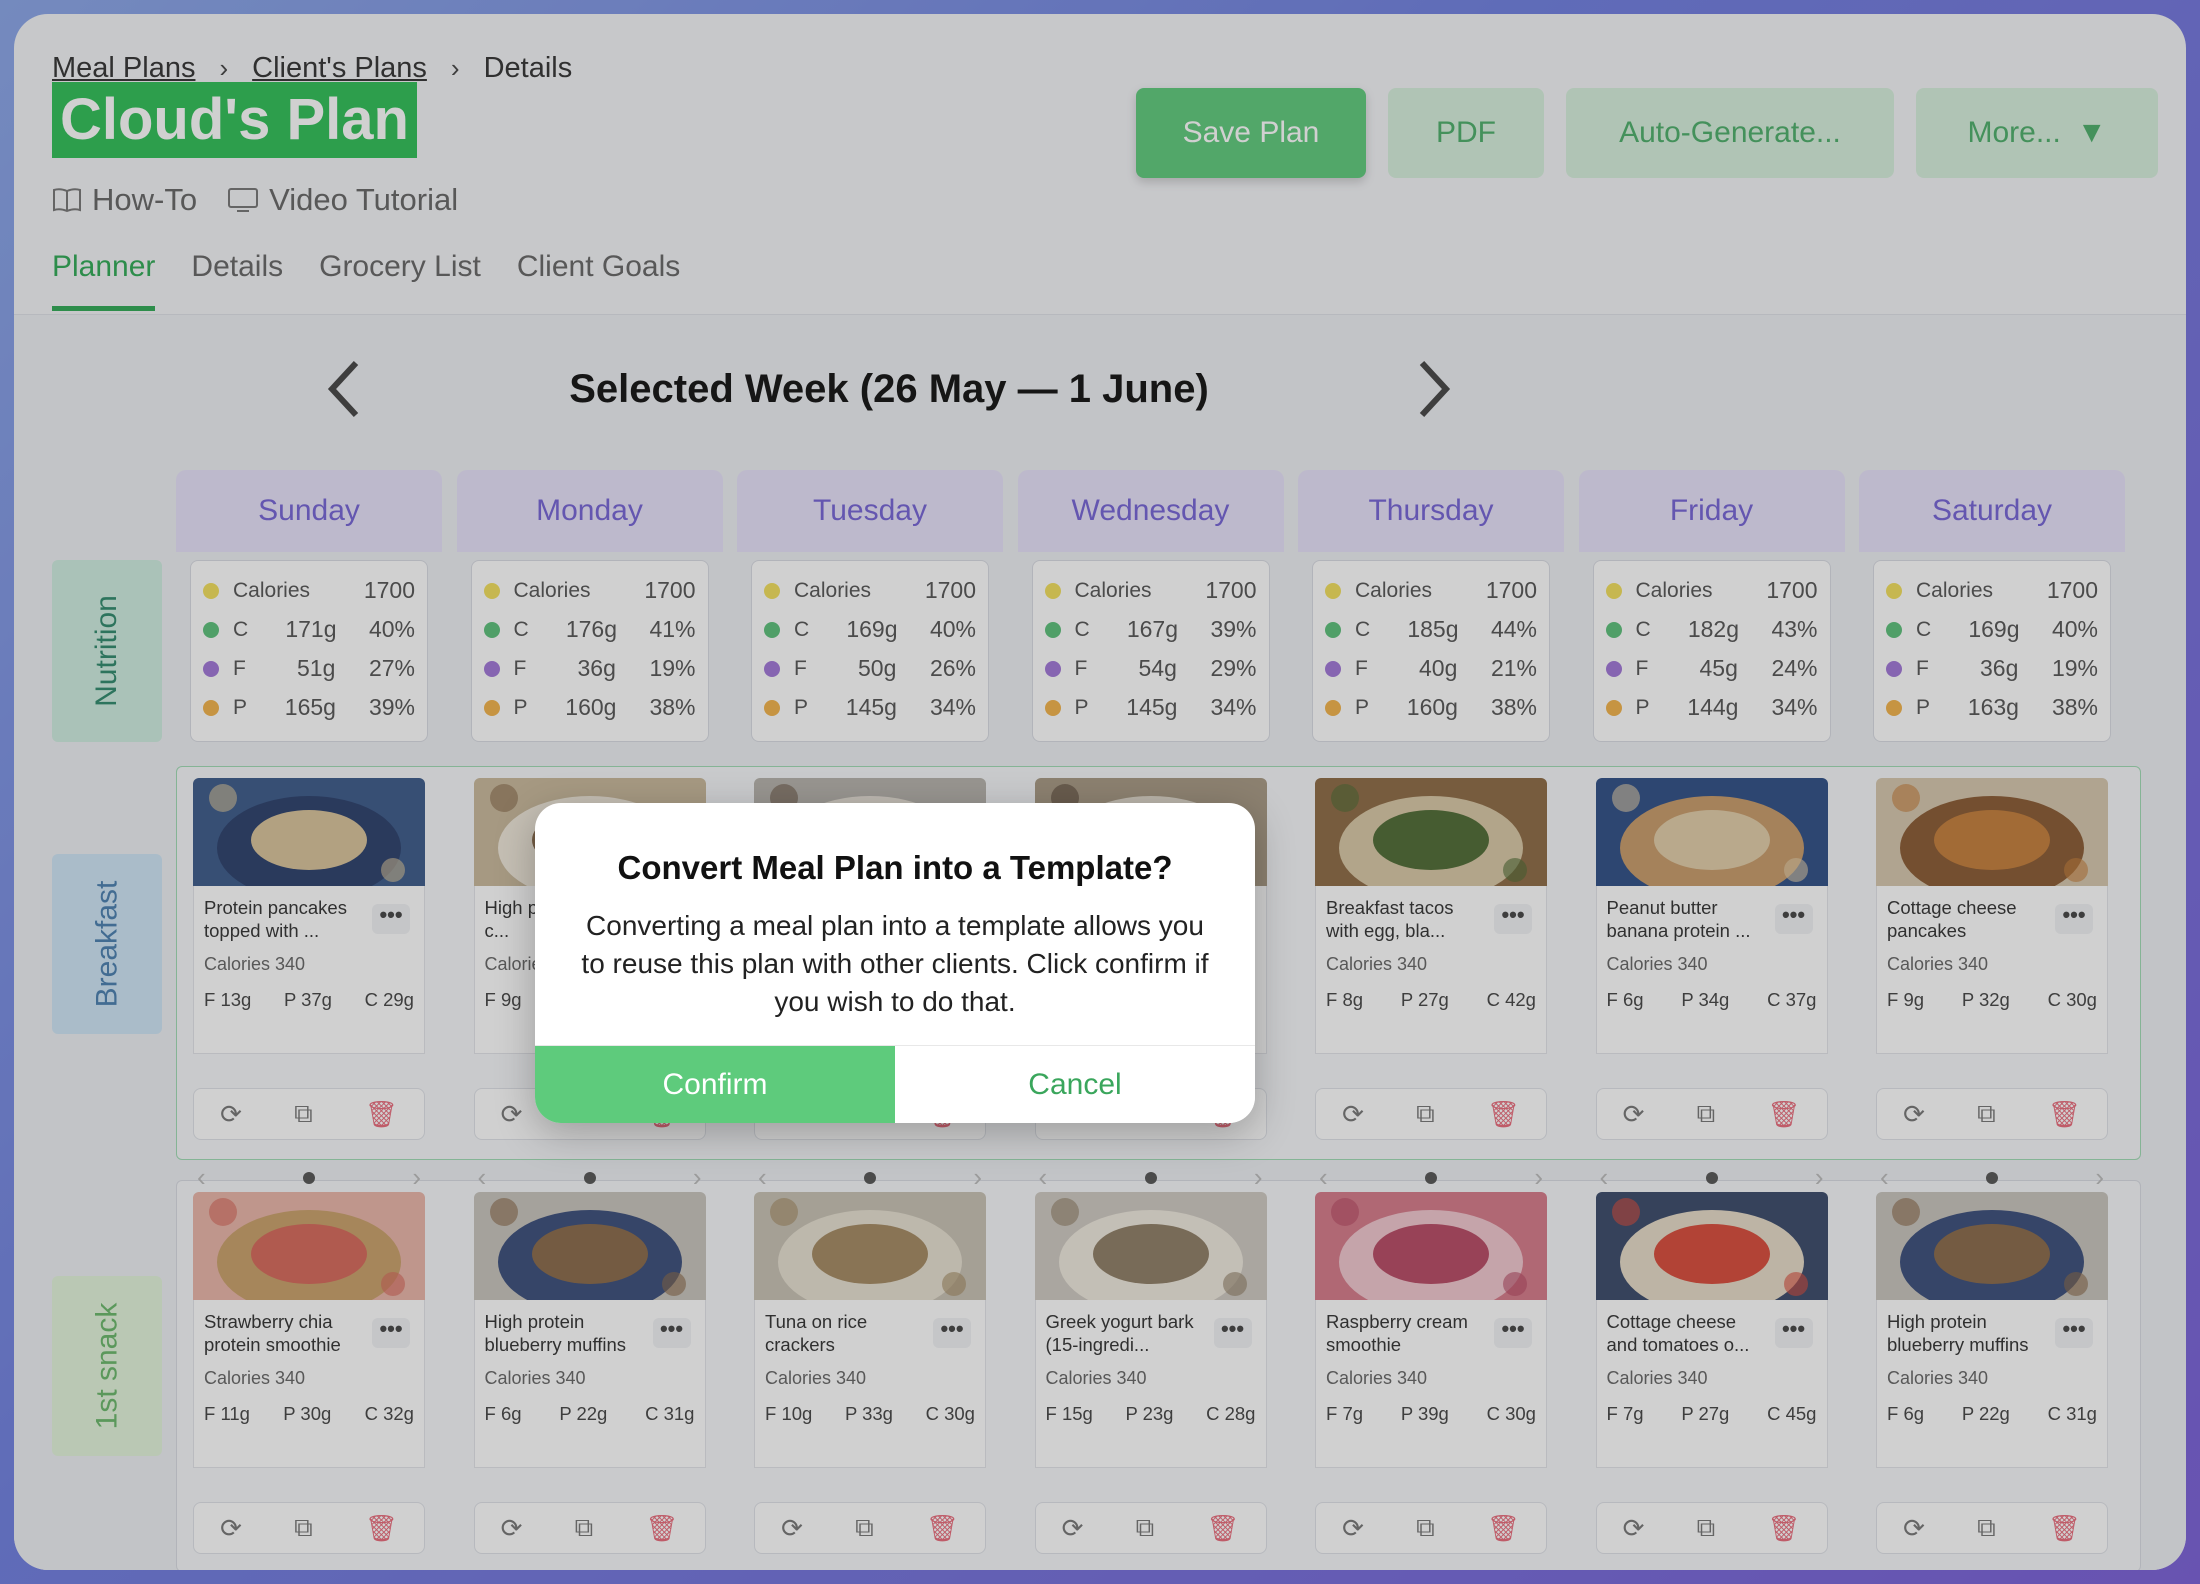  Describe the element at coordinates (1075, 1084) in the screenshot. I see `cancel-button: Cancel` at that location.